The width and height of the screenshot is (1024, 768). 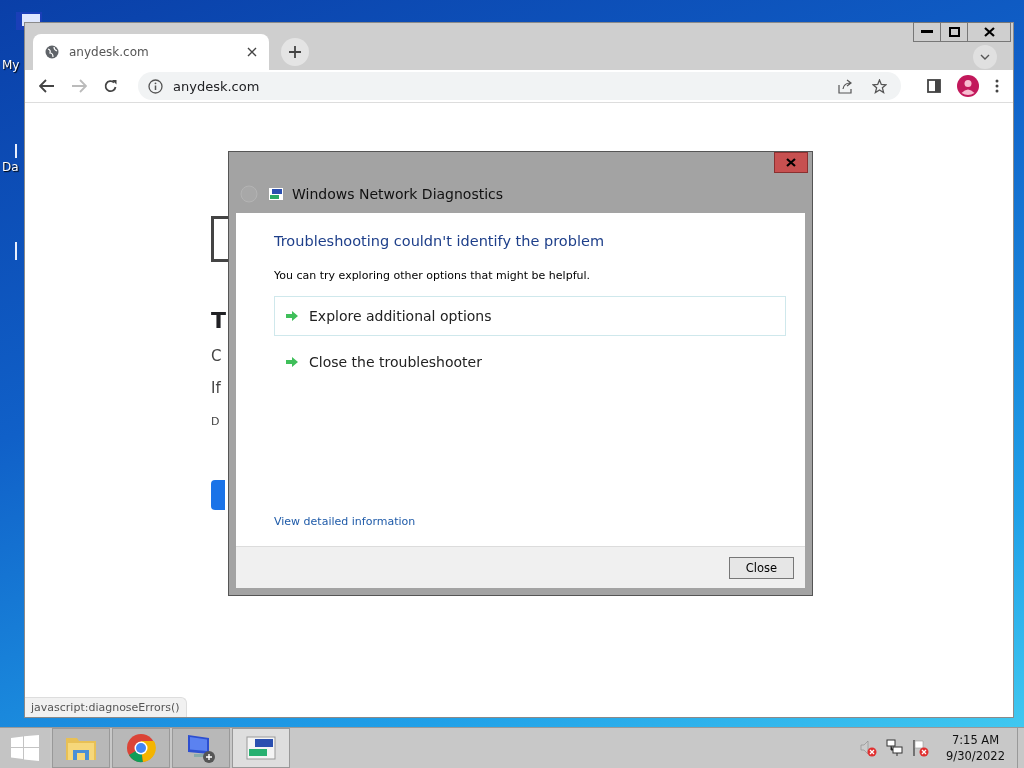 I want to click on monitor-icon, so click(x=201, y=748).